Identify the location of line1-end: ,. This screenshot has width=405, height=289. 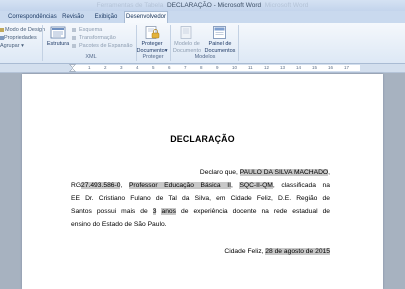
(329, 172).